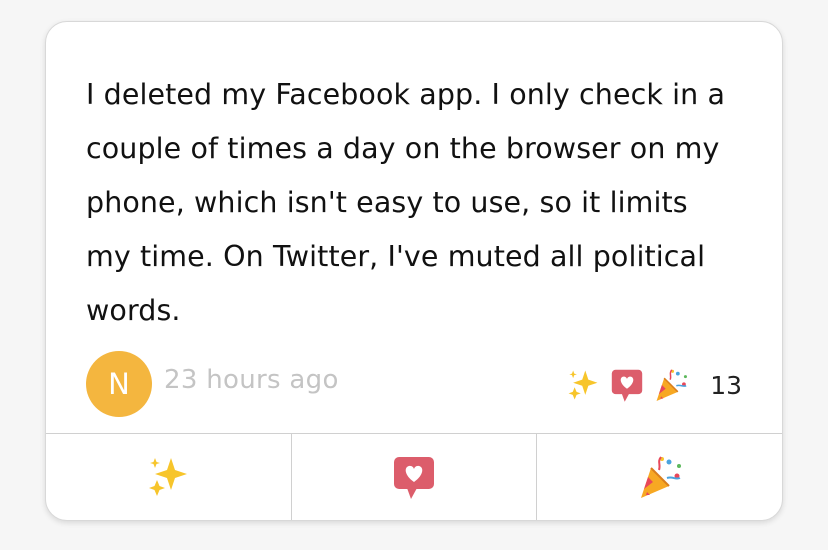 The width and height of the screenshot is (828, 550). What do you see at coordinates (726, 385) in the screenshot?
I see `reaction-count: 13` at bounding box center [726, 385].